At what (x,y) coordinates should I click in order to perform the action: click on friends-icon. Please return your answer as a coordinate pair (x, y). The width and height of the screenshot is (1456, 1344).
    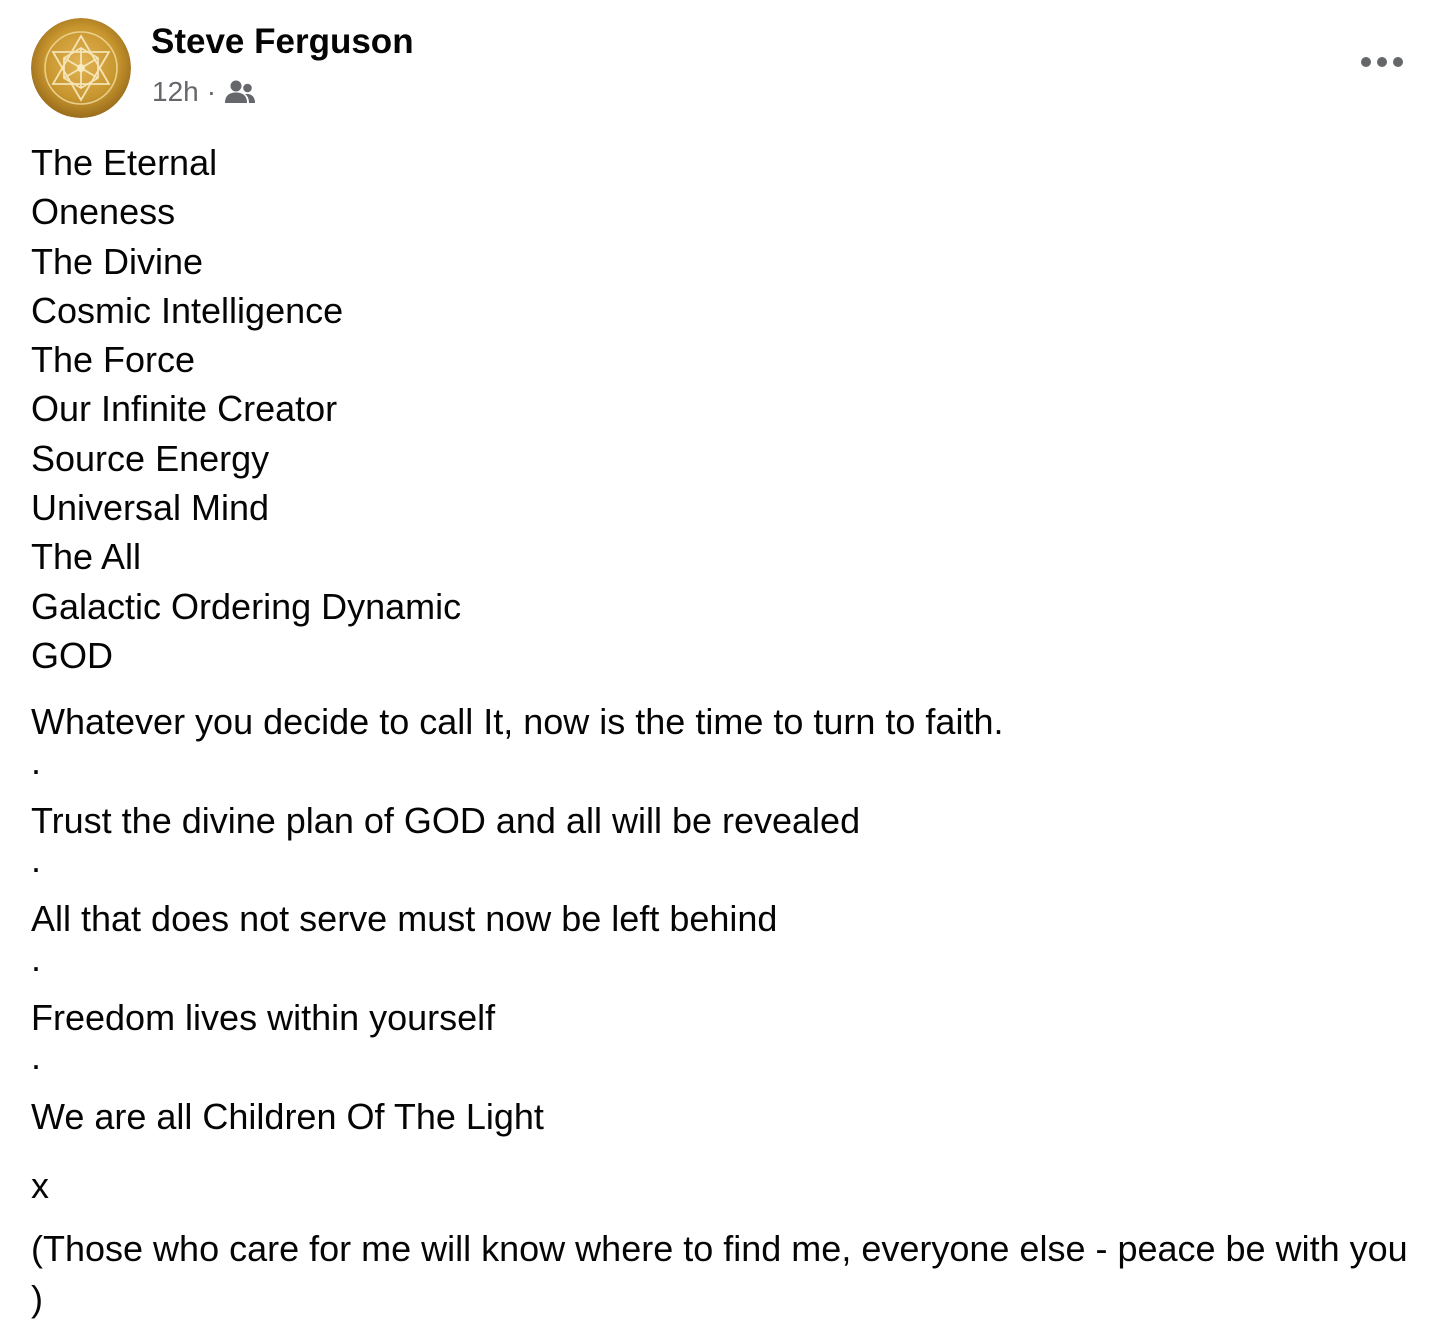
    Looking at the image, I should click on (240, 91).